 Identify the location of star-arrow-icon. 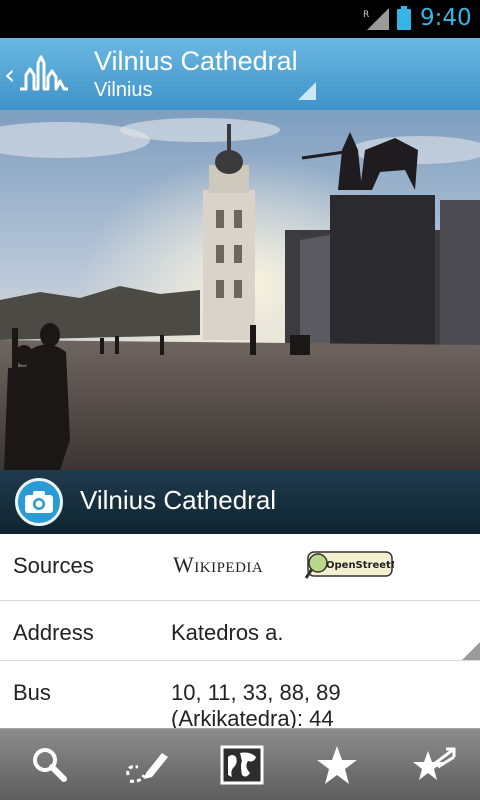
(434, 763).